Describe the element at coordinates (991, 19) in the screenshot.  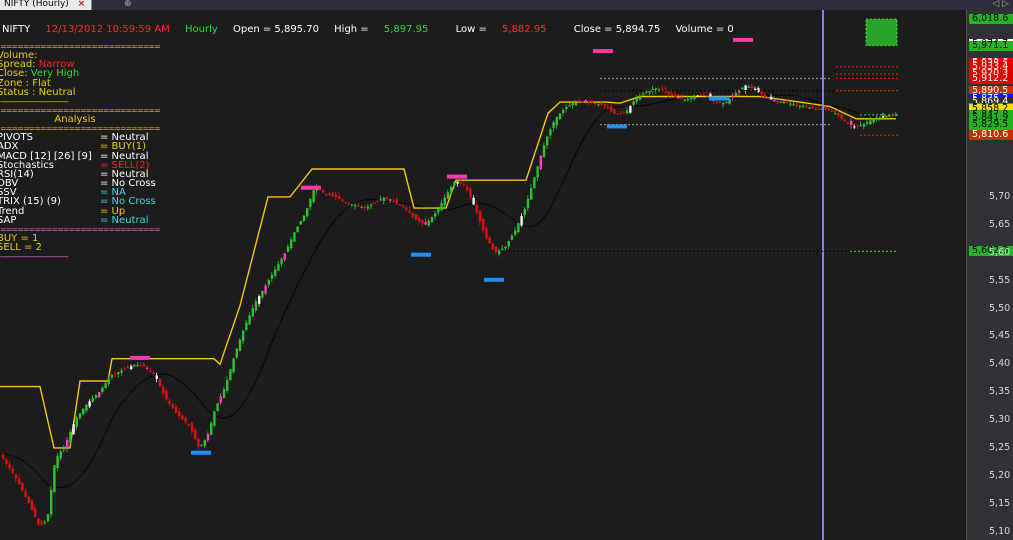
I see `price-tag: 6,018.6` at that location.